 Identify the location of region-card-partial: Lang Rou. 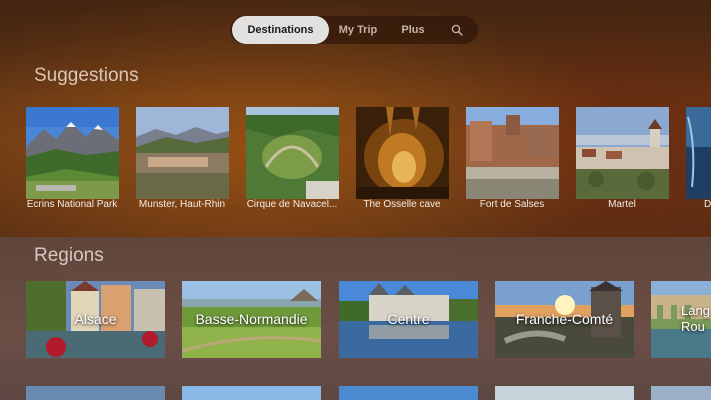
(681, 319).